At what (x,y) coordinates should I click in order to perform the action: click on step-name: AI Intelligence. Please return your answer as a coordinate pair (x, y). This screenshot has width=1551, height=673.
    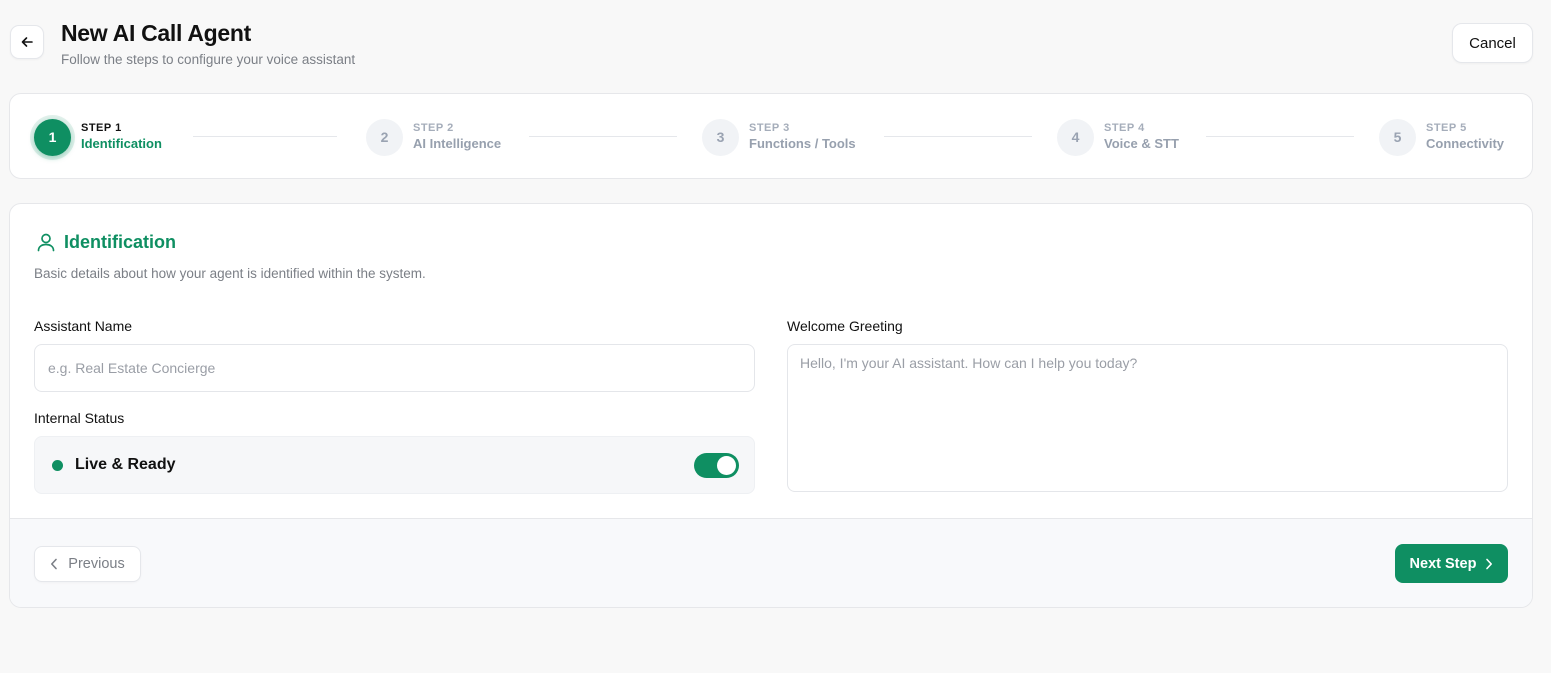
    Looking at the image, I should click on (457, 143).